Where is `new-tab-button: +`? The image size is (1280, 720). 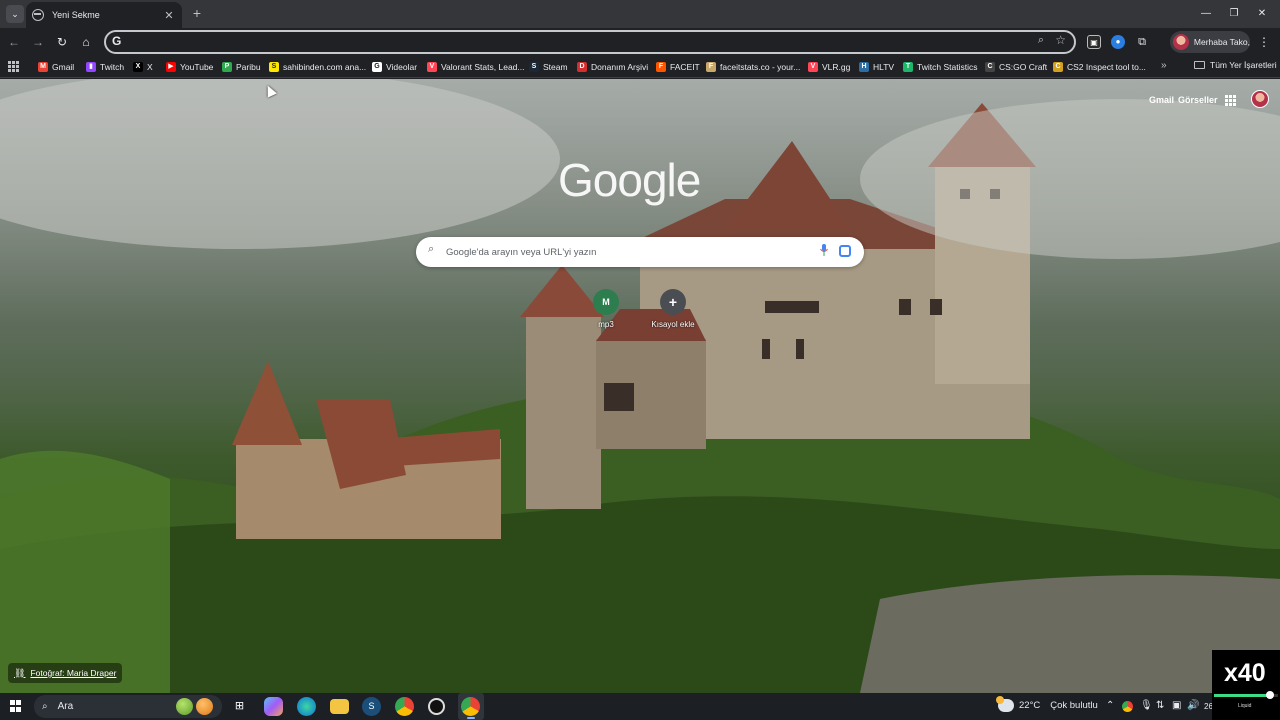
new-tab-button: + is located at coordinates (197, 14).